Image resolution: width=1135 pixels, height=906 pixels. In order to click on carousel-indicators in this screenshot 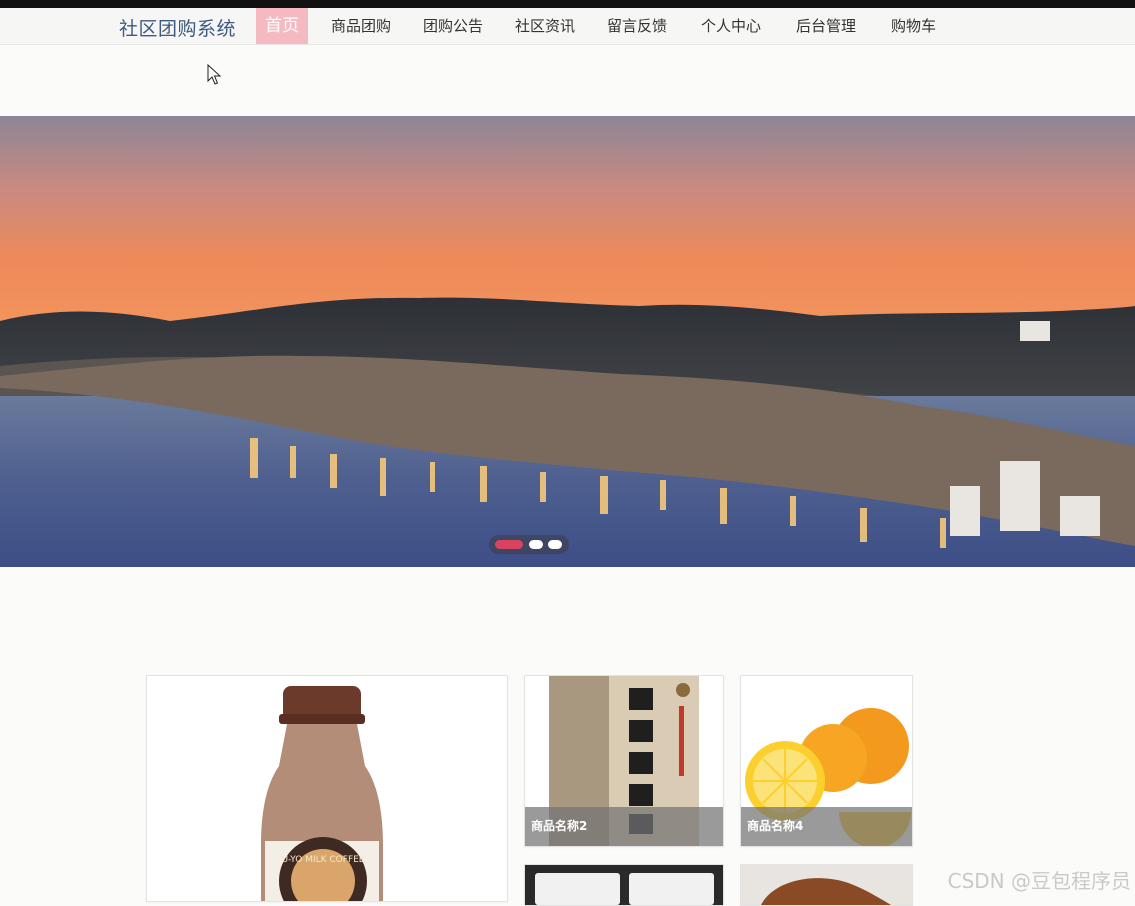, I will do `click(529, 544)`.